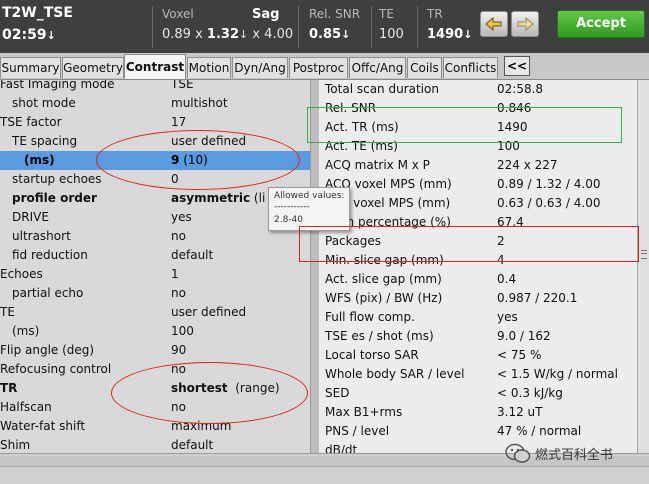 This screenshot has width=649, height=484. I want to click on rel-snr-number: 0.85, so click(325, 34).